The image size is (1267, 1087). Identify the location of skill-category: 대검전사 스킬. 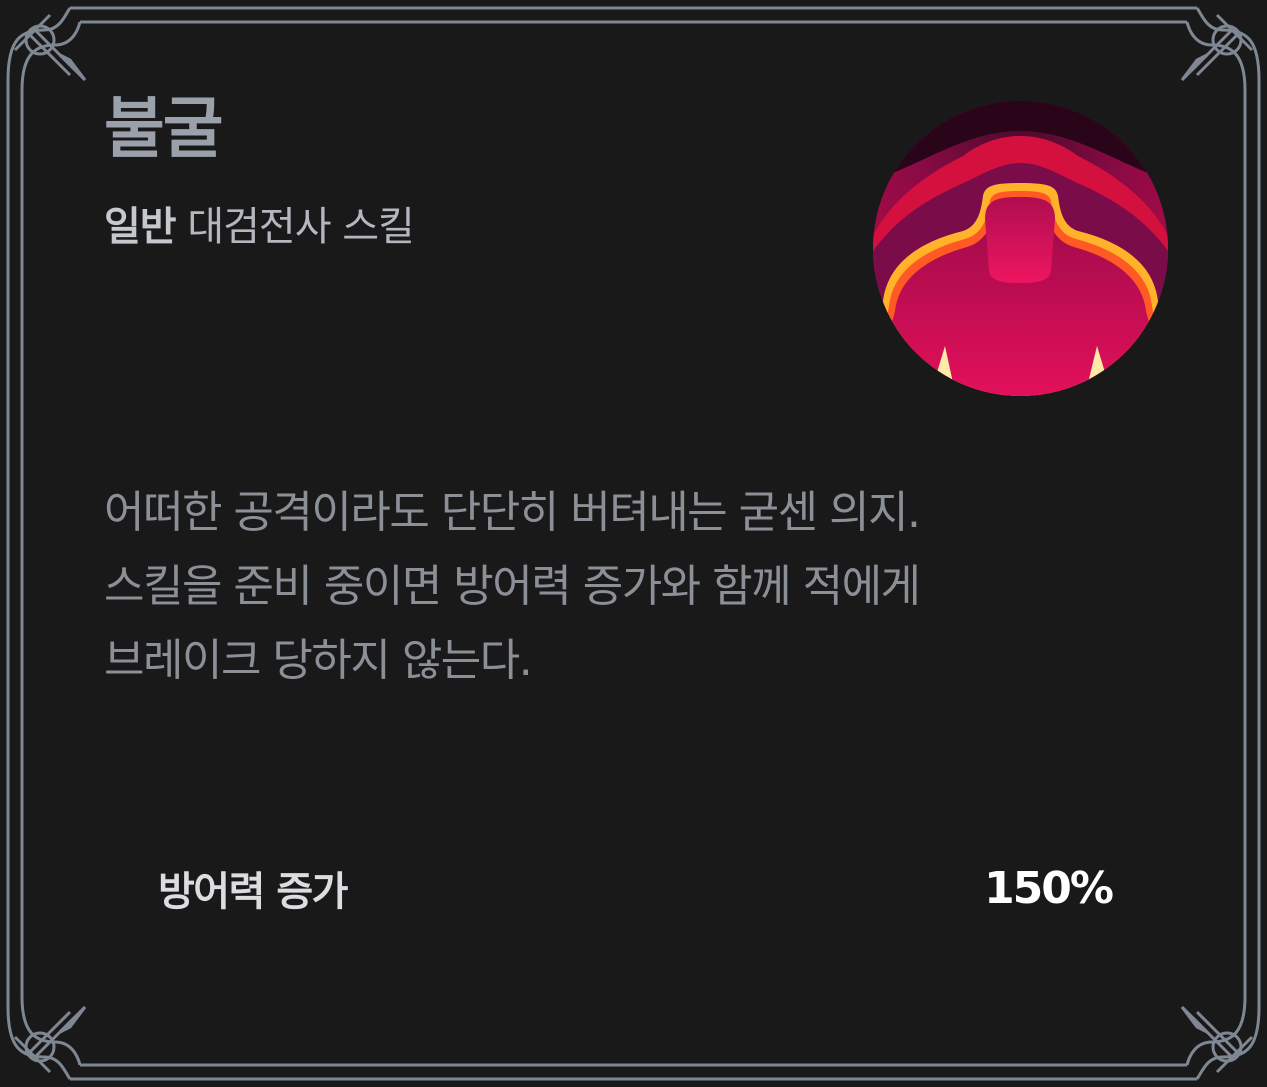
(301, 227).